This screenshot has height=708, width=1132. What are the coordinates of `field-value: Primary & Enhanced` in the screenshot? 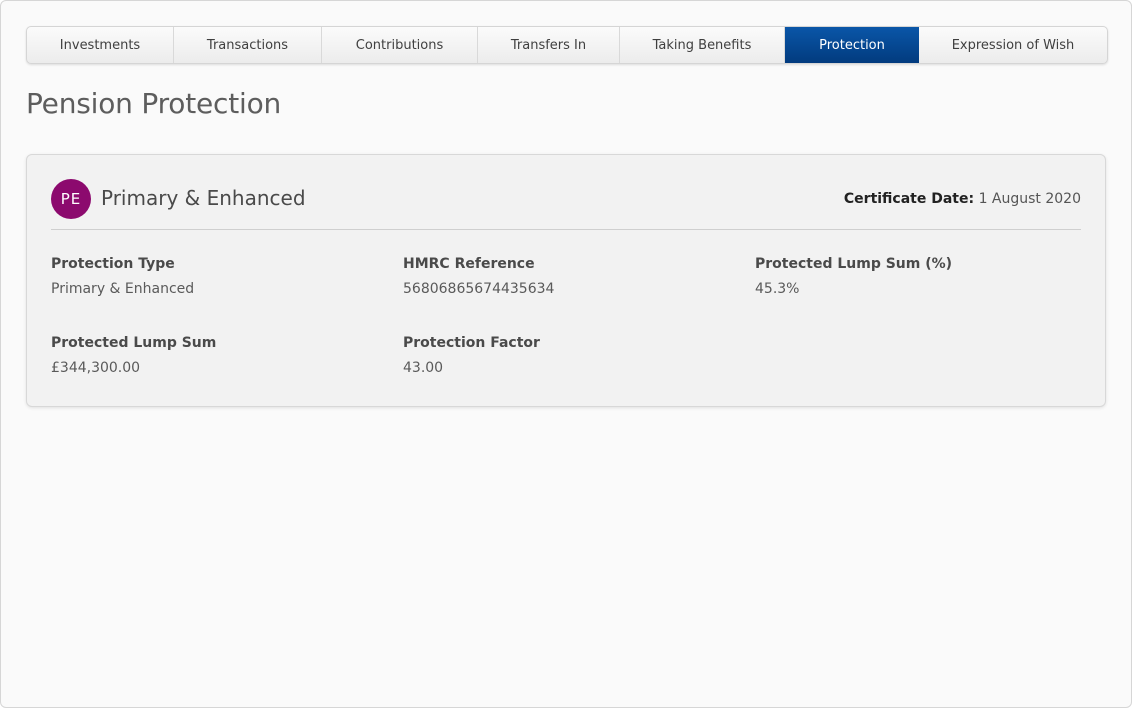 It's located at (123, 289).